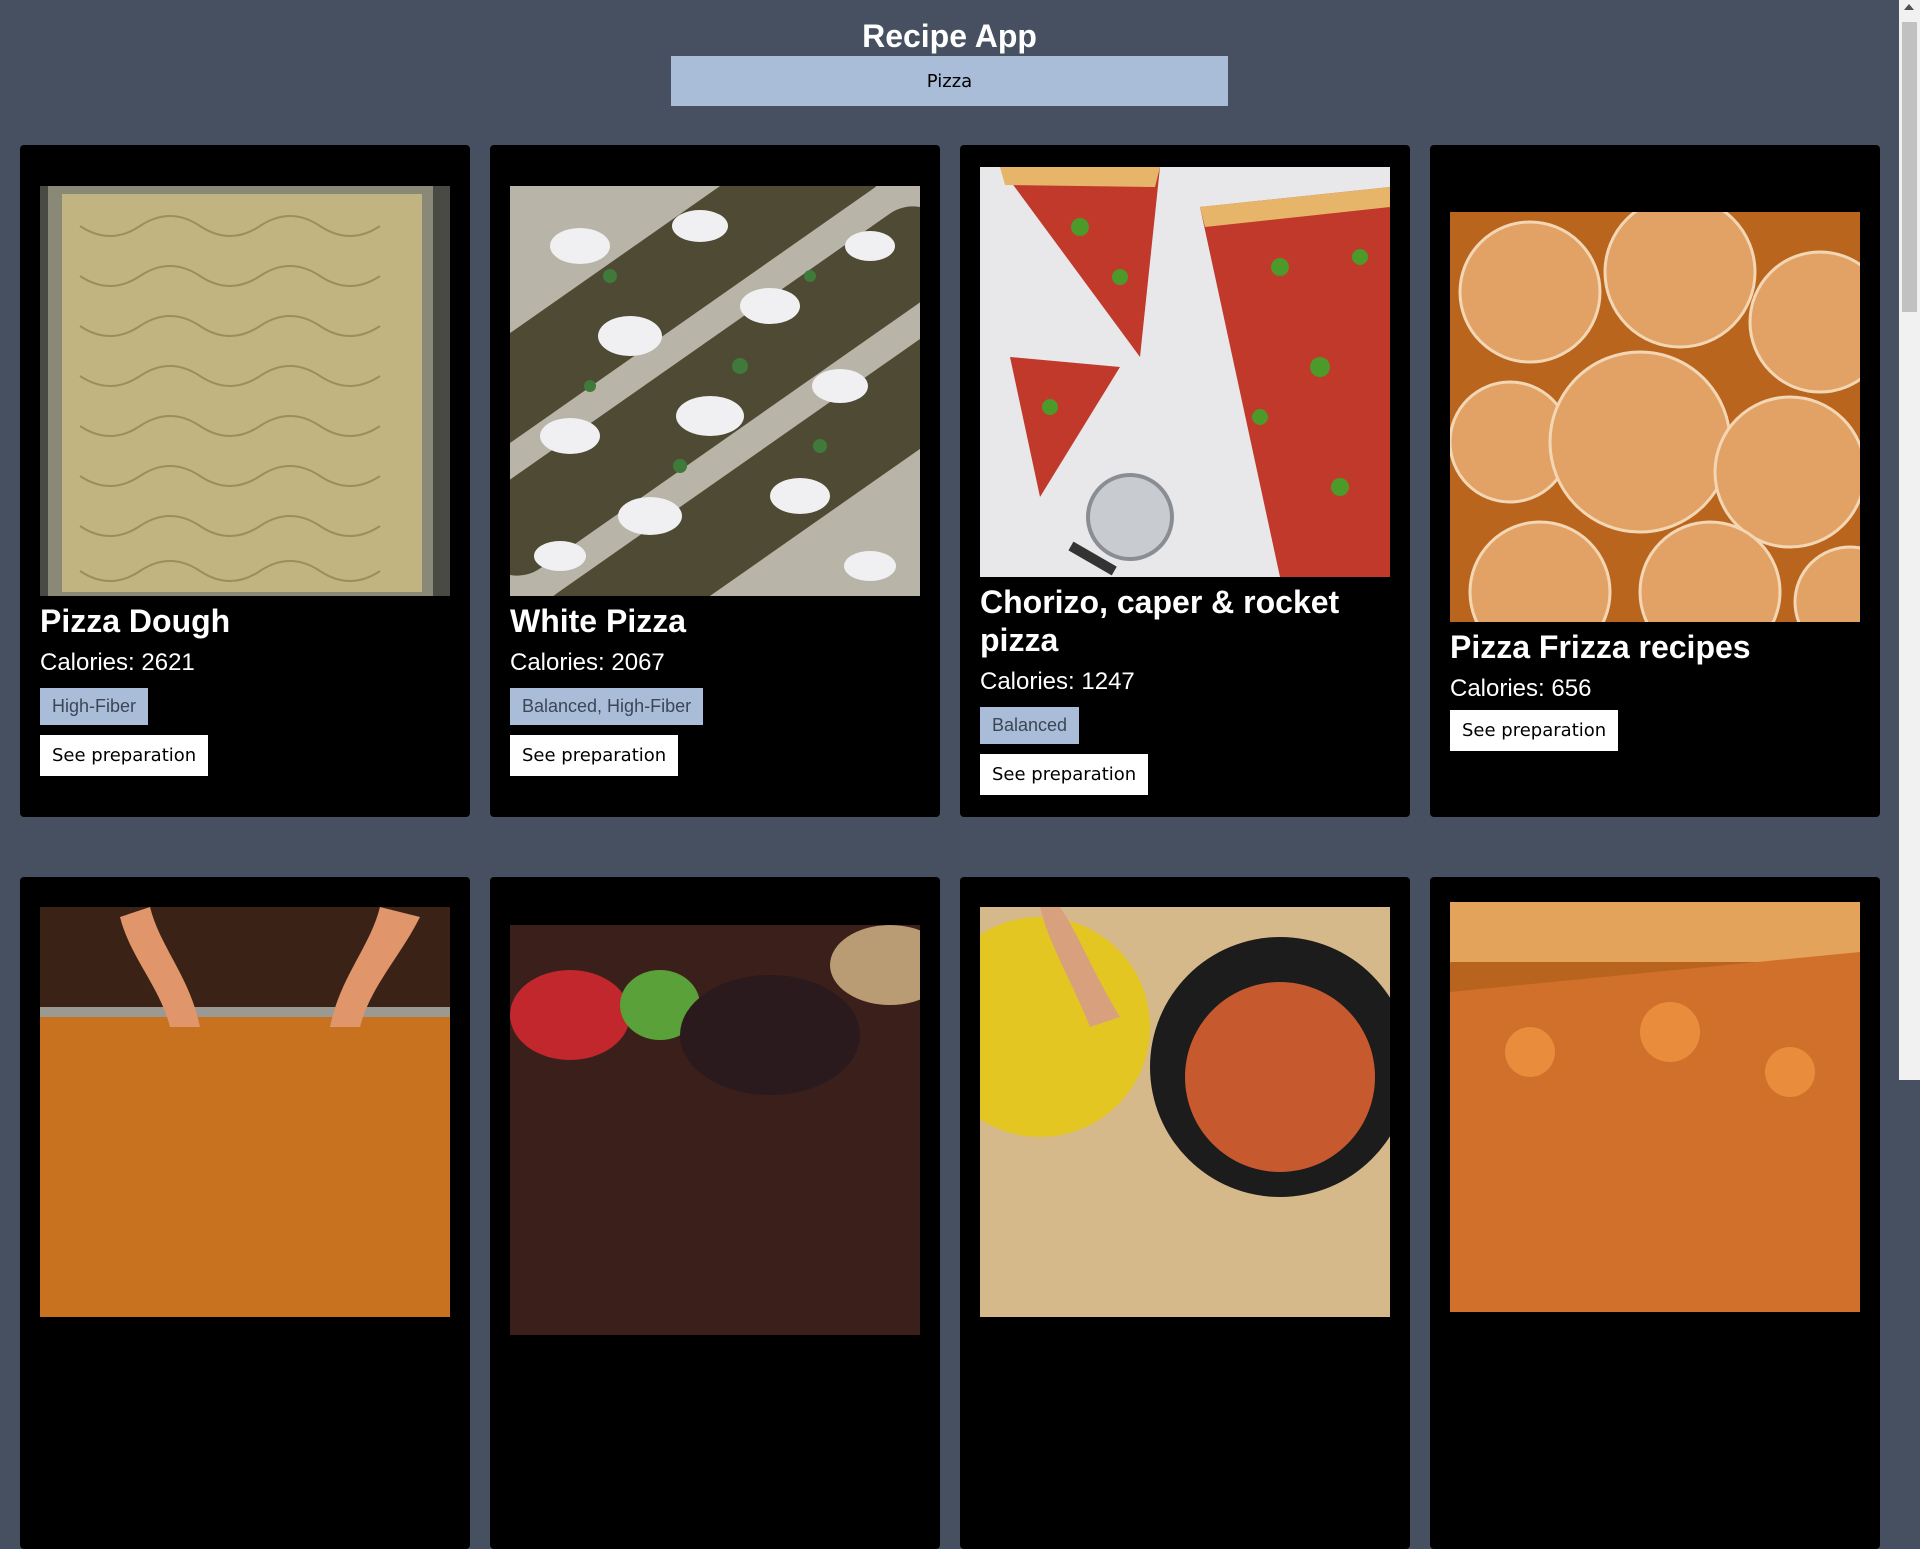  What do you see at coordinates (949, 36) in the screenshot?
I see `app-title: Recipe App` at bounding box center [949, 36].